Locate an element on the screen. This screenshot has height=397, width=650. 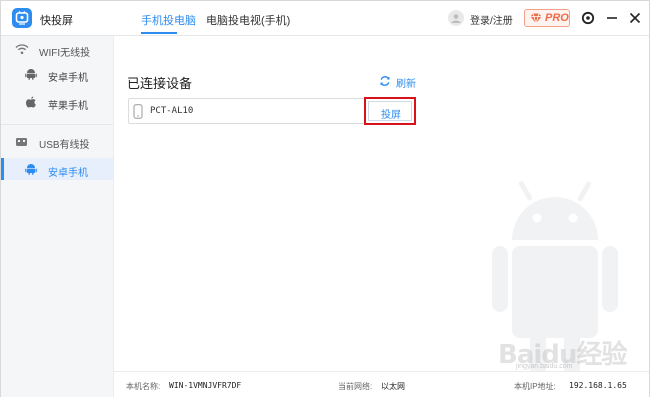
pro-badge: PRO is located at coordinates (547, 18).